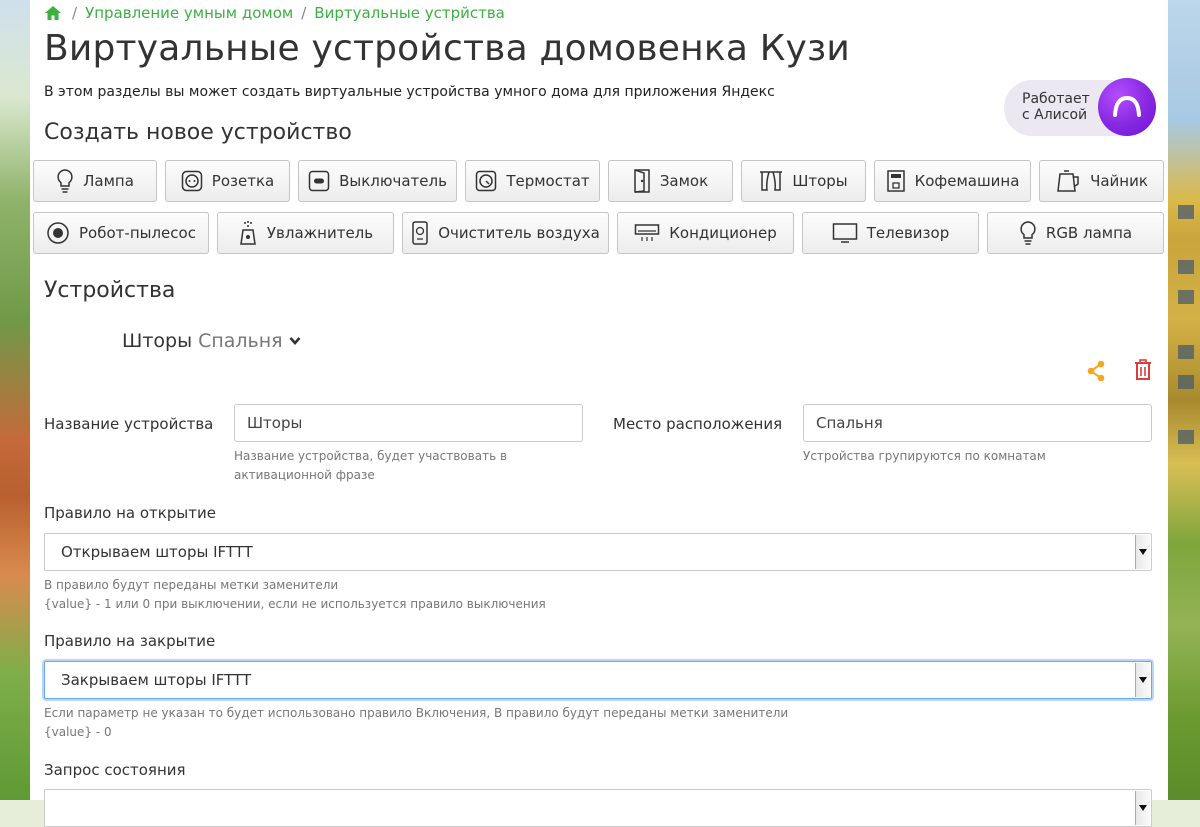  I want to click on breadcrumb-virtual-devices-link: Виртуальные устрйства, so click(409, 13).